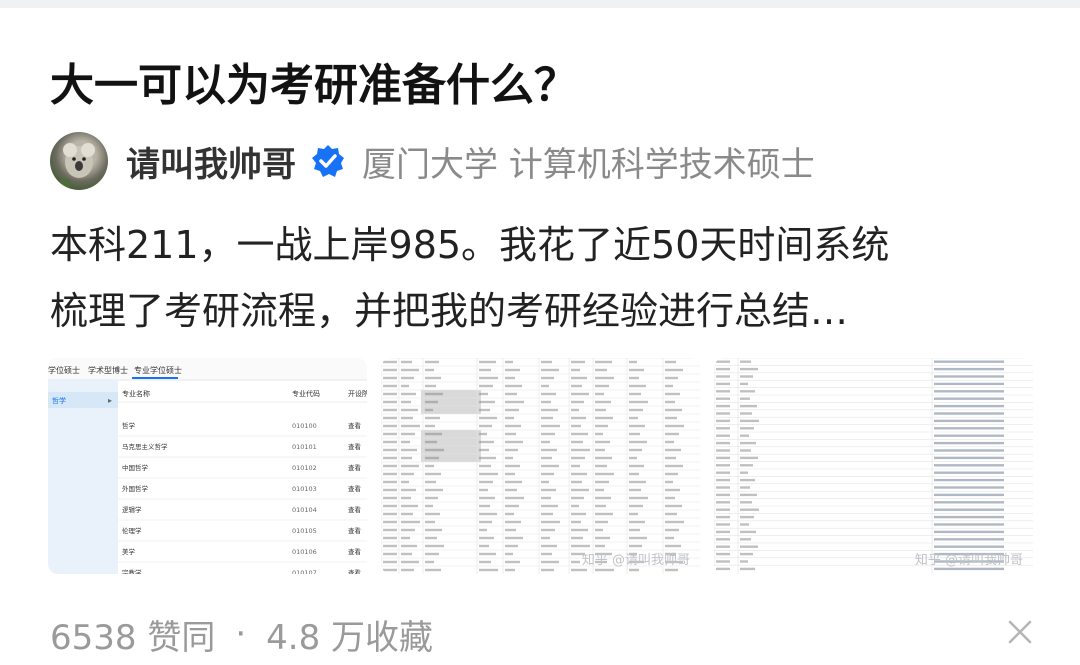 The image size is (1080, 665). Describe the element at coordinates (873, 466) in the screenshot. I see `thumbnail-link-list: 知乎 @请叫我帅哥` at that location.